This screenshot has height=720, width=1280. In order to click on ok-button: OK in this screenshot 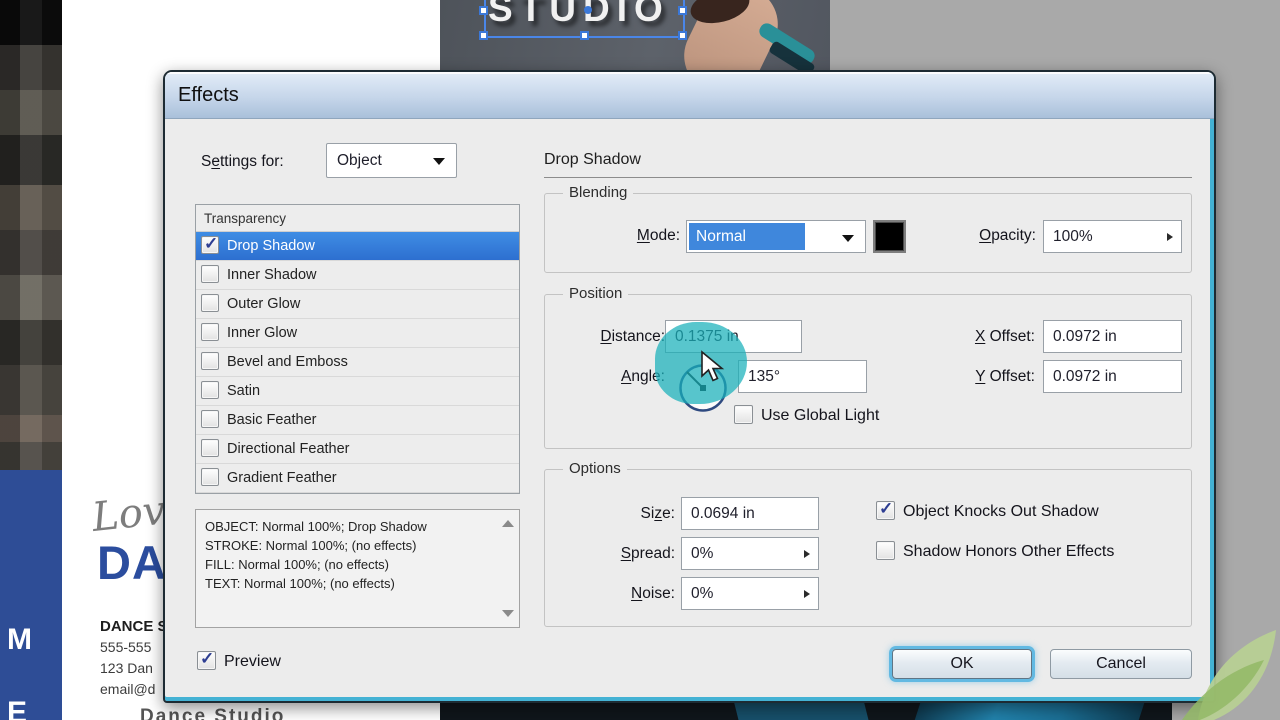, I will do `click(962, 664)`.